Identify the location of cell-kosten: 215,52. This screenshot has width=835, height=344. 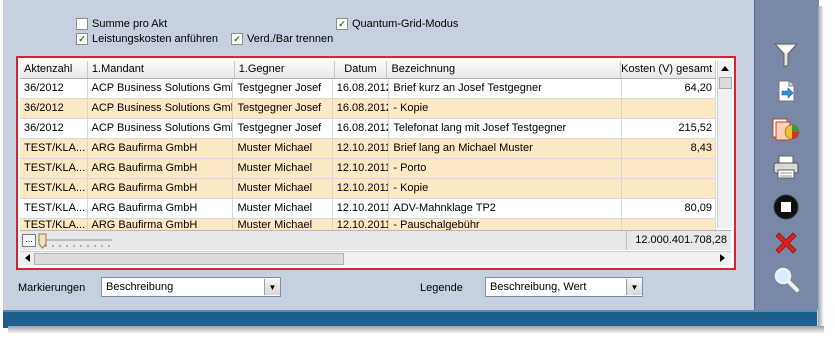
(669, 128).